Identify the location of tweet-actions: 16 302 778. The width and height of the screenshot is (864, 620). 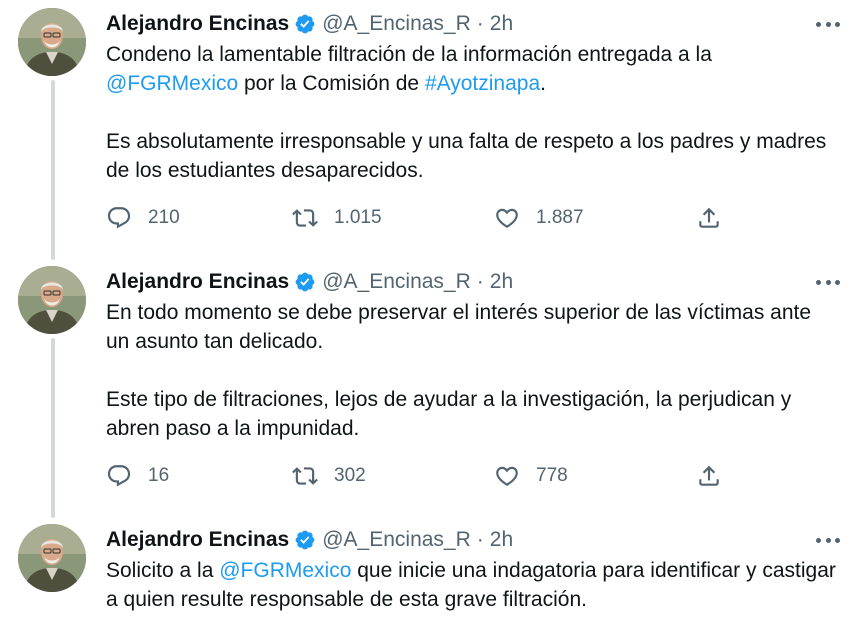
(416, 476).